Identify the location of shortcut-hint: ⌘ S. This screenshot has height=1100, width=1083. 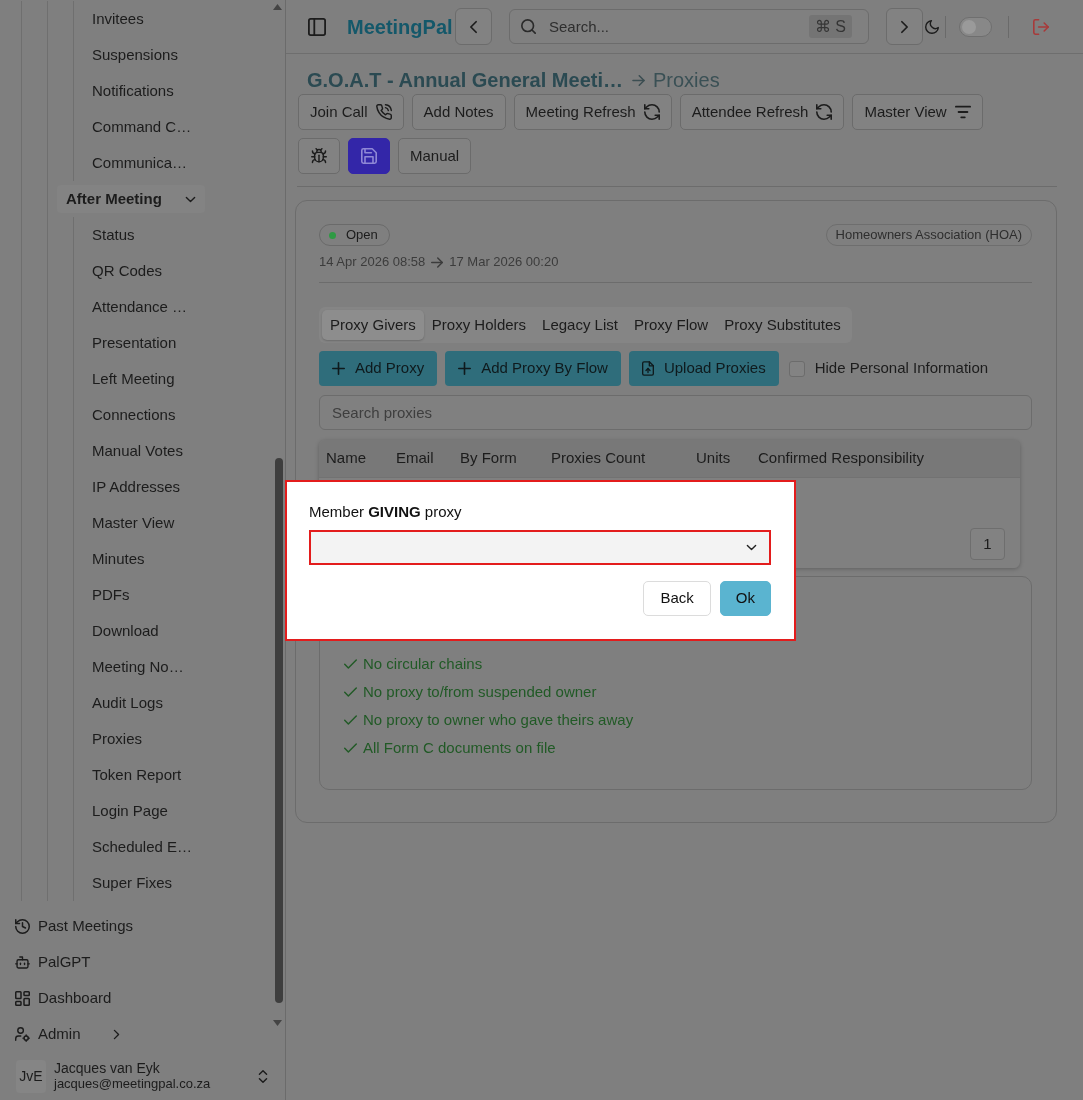
(830, 26).